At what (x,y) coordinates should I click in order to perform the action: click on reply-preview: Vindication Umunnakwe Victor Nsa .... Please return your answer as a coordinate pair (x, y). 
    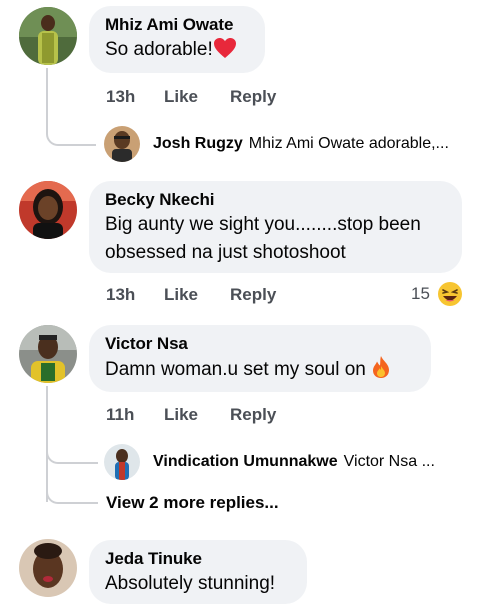
    Looking at the image, I should click on (294, 462).